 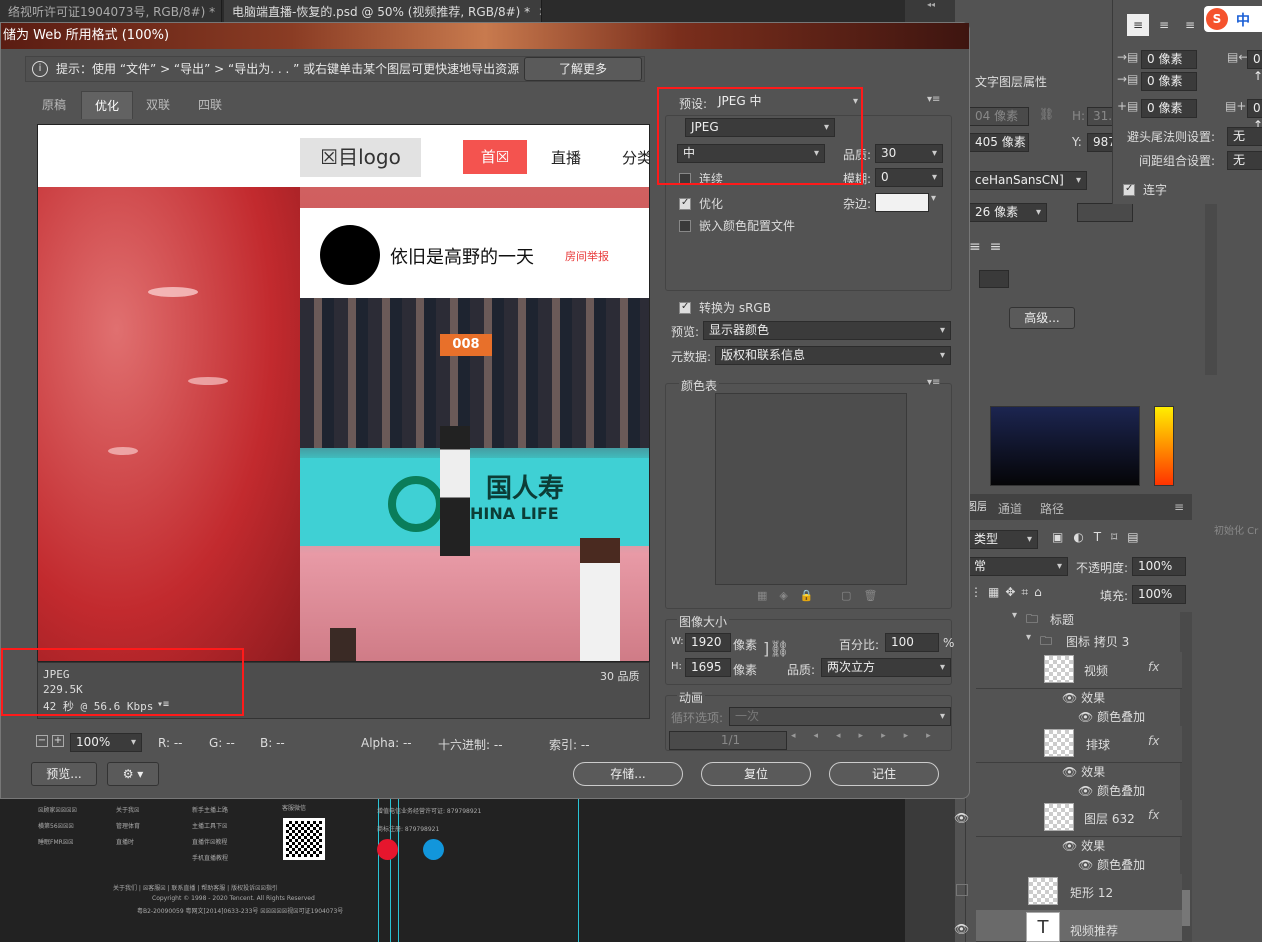 I want to click on space-after-field: 0 ↑, so click(x=1254, y=115).